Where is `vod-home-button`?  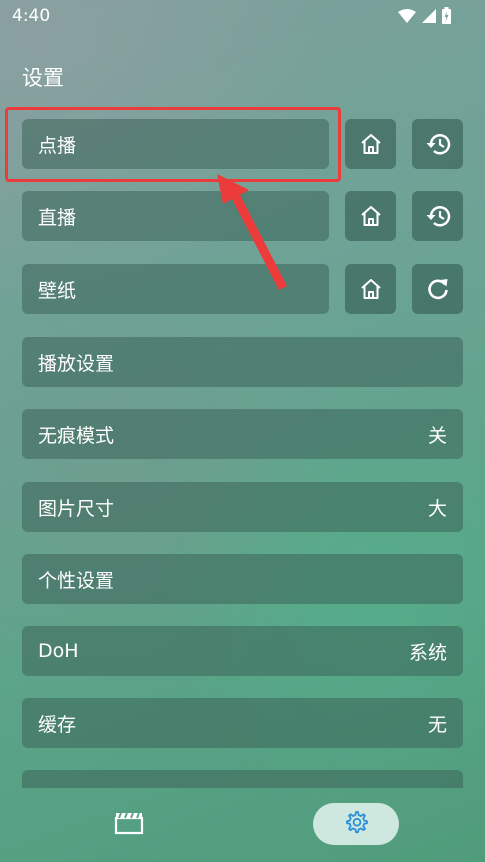 vod-home-button is located at coordinates (370, 144).